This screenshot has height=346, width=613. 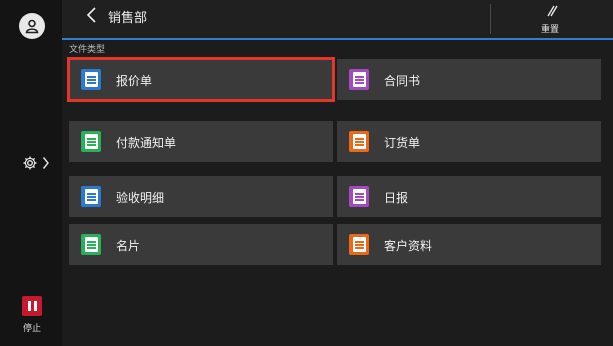 I want to click on doc-type-daily-report: 日报, so click(x=469, y=196).